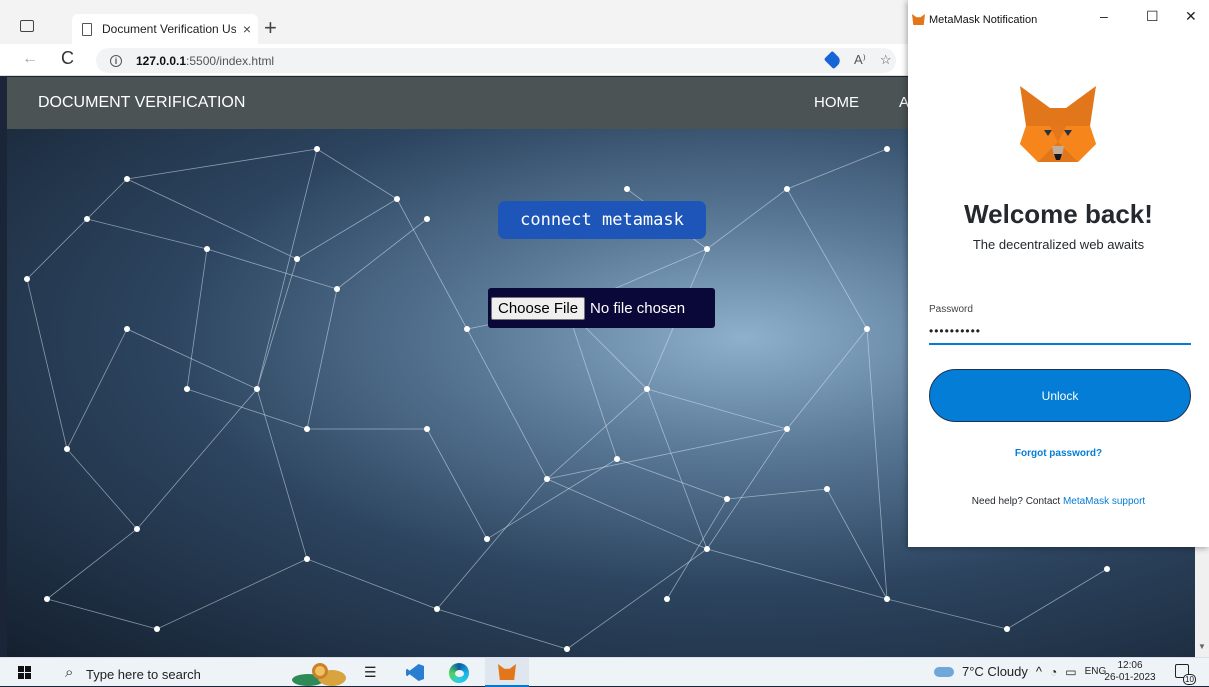 Image resolution: width=1209 pixels, height=687 pixels. What do you see at coordinates (638, 308) in the screenshot?
I see `file-status: No file chosen` at bounding box center [638, 308].